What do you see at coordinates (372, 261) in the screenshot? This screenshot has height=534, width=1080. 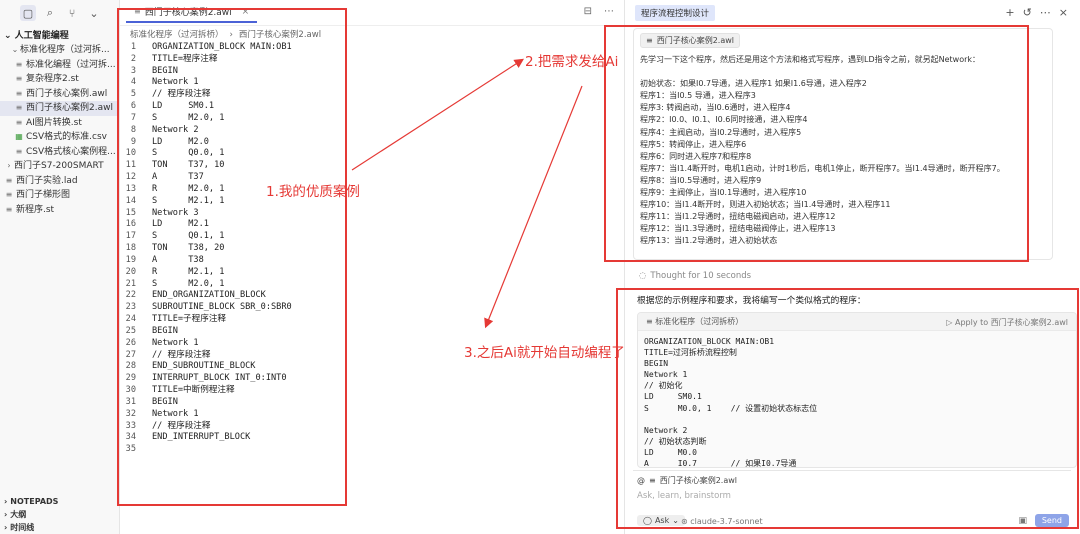 I see `code-line: 19 A T38` at bounding box center [372, 261].